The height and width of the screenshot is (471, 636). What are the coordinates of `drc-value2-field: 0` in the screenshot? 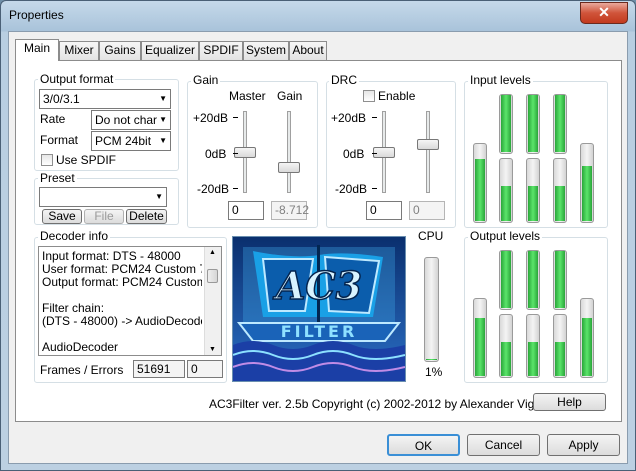 It's located at (427, 210).